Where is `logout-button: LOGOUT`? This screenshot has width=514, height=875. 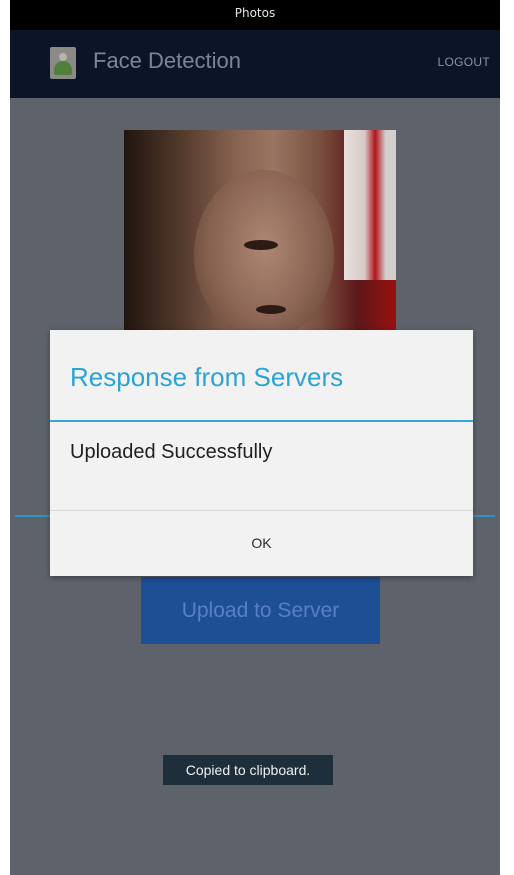 logout-button: LOGOUT is located at coordinates (464, 62).